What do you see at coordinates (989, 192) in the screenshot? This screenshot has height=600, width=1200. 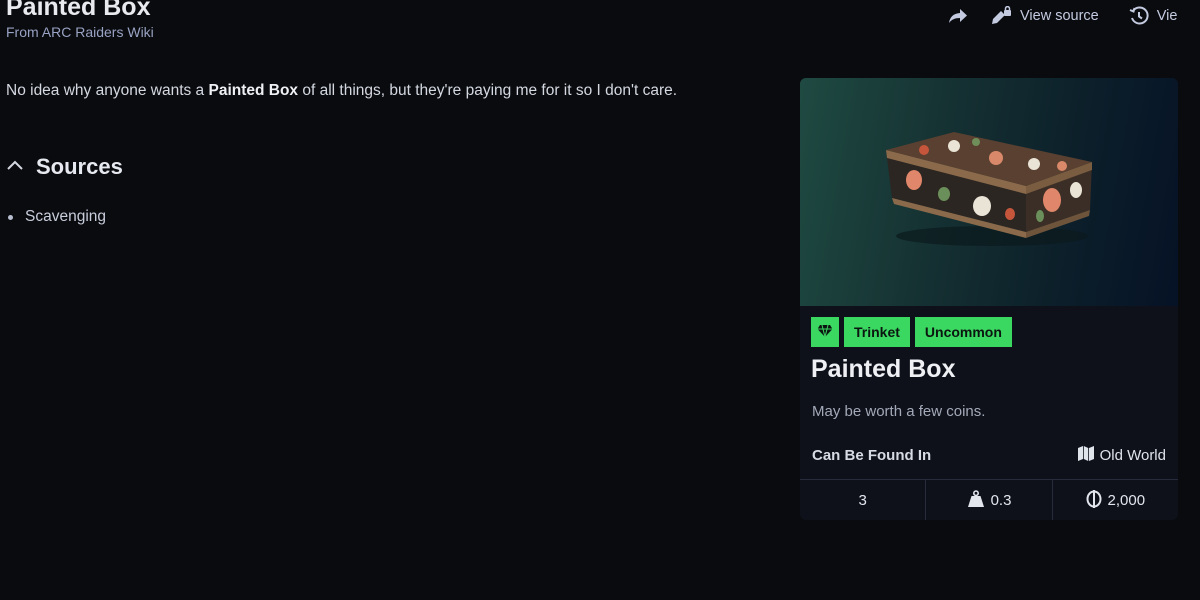 I see `painted-box-image` at bounding box center [989, 192].